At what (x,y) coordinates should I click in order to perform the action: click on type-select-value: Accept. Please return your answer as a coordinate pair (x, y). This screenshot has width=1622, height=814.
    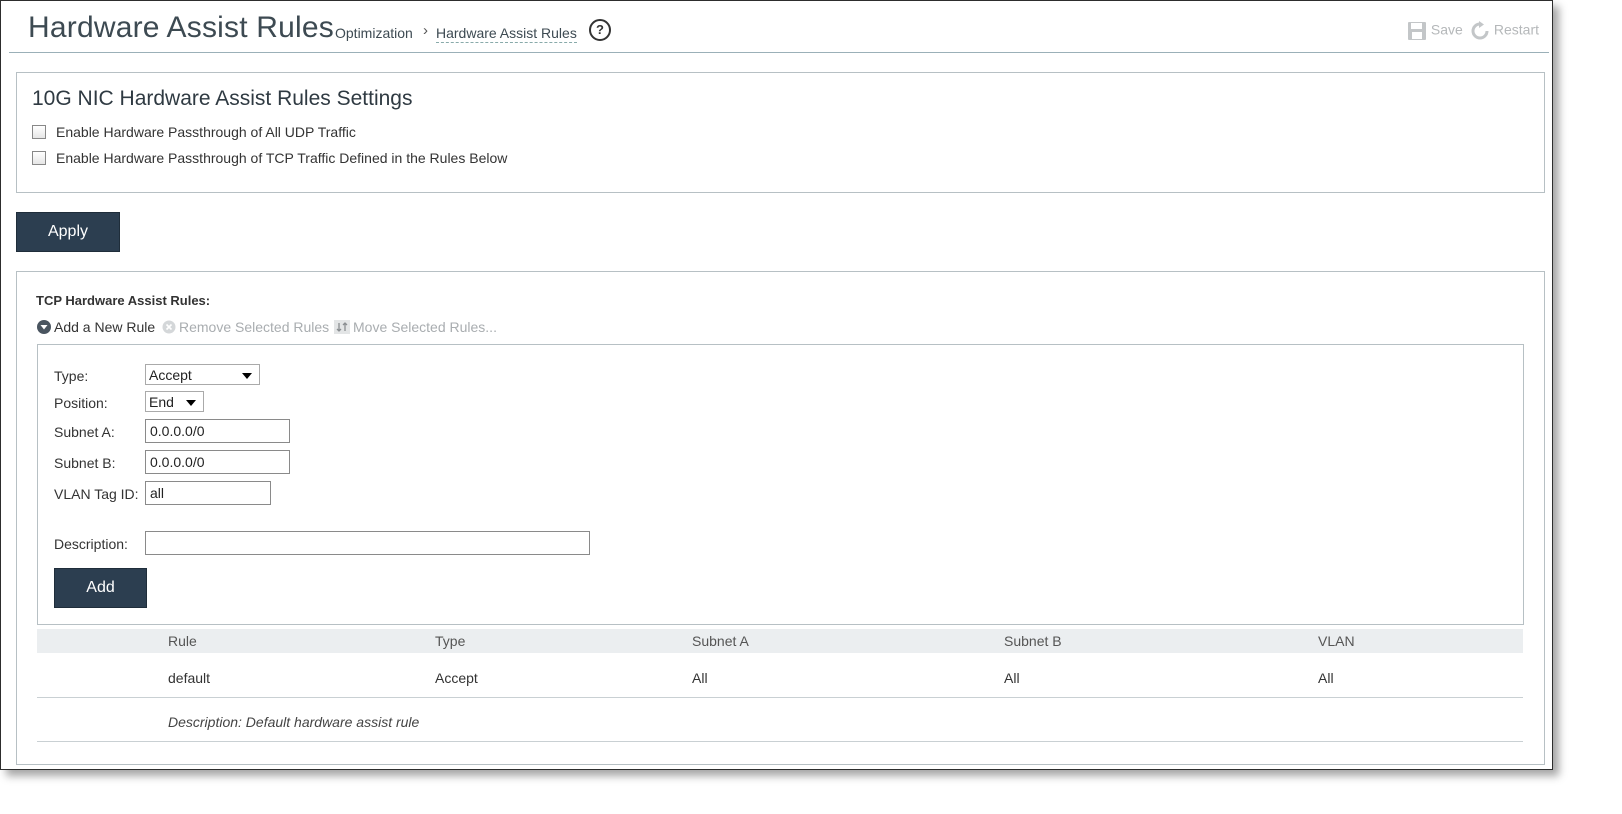
    Looking at the image, I should click on (170, 375).